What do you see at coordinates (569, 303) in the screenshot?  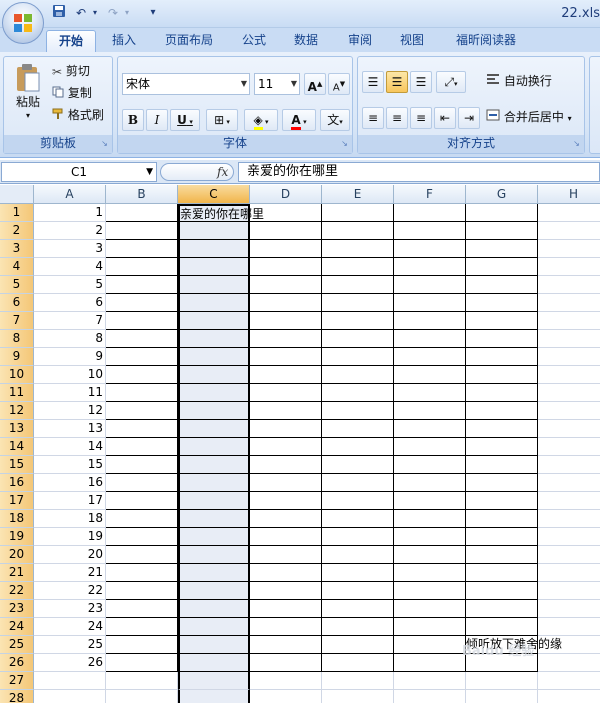 I see `cell-h6` at bounding box center [569, 303].